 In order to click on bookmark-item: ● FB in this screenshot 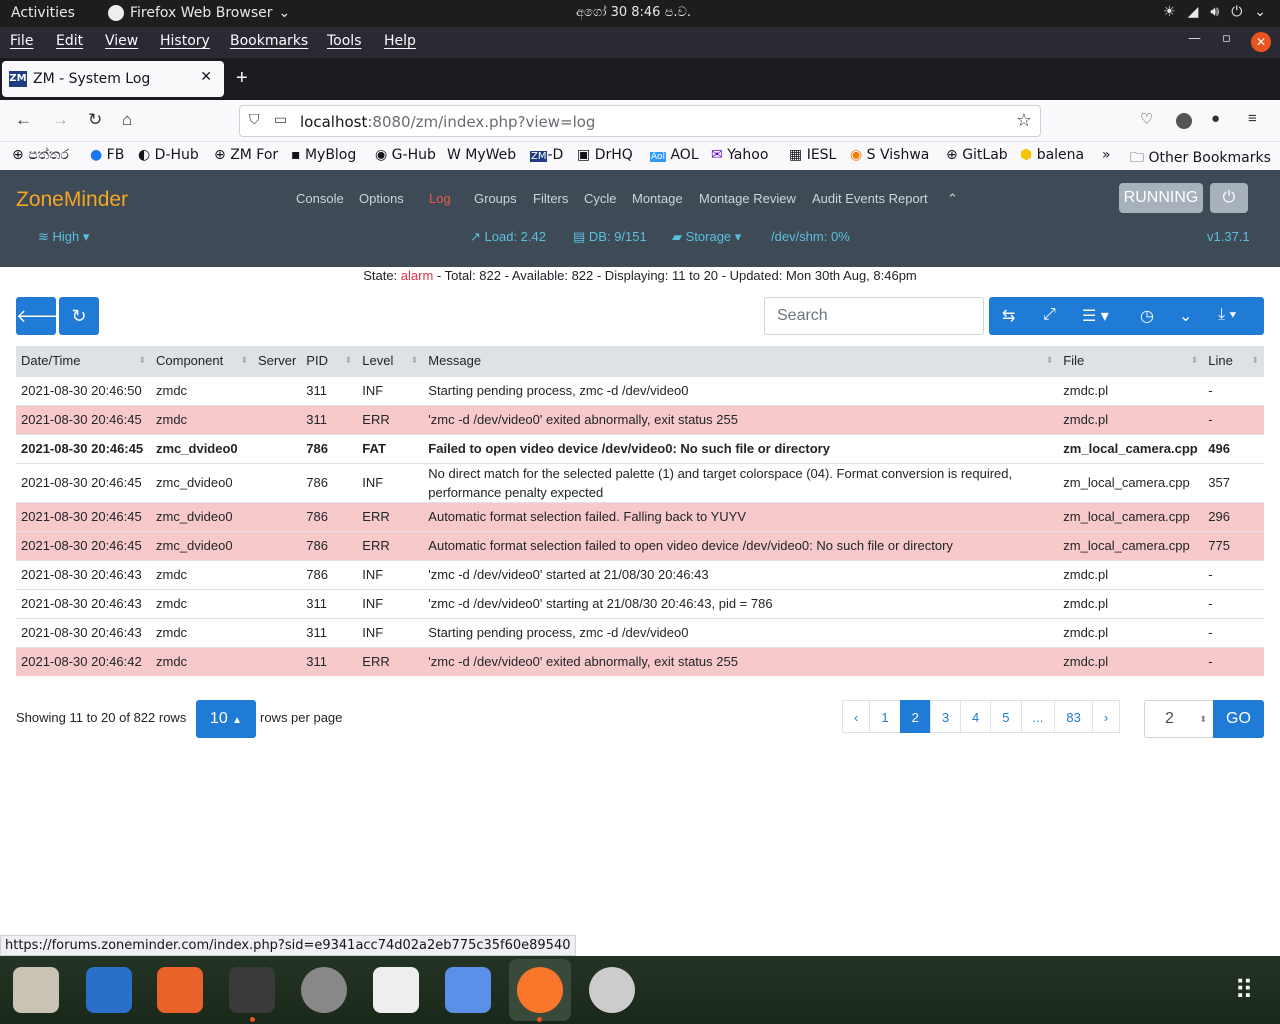, I will do `click(107, 155)`.